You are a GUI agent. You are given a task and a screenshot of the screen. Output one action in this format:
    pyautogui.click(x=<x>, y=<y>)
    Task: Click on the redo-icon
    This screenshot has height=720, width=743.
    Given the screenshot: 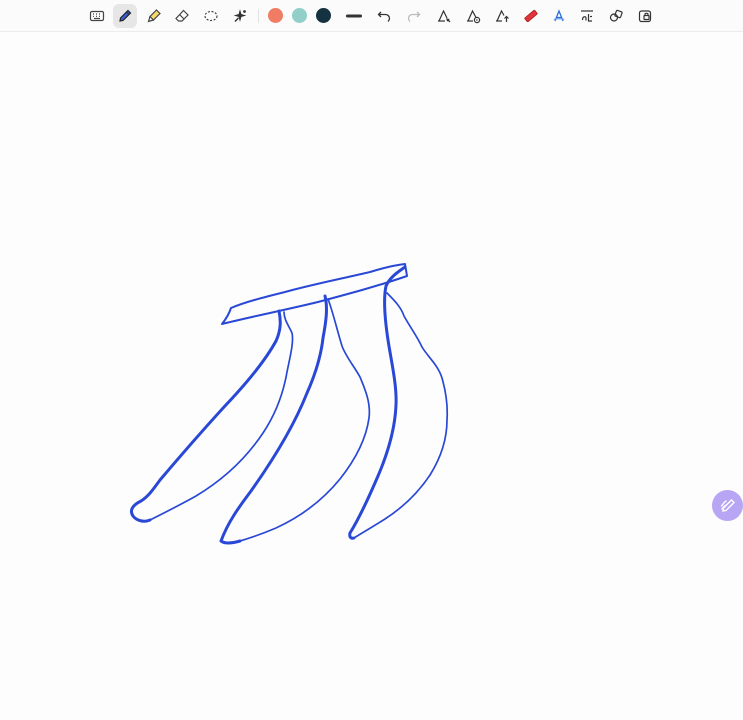 What is the action you would take?
    pyautogui.click(x=414, y=16)
    